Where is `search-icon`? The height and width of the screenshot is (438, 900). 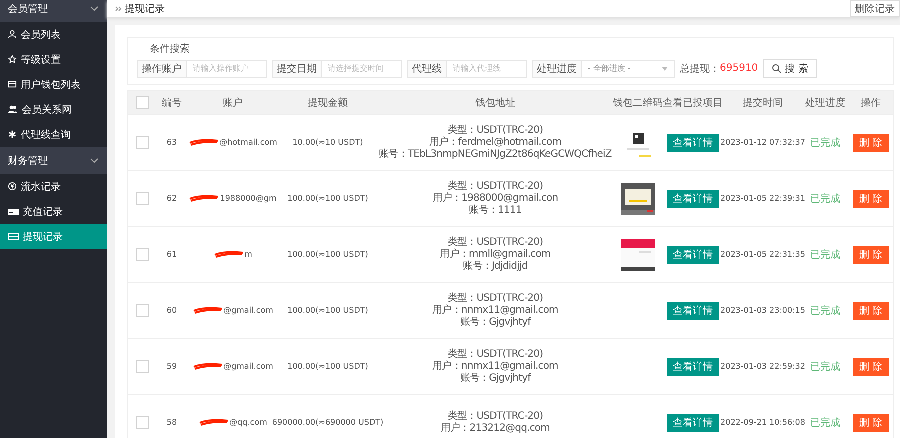 search-icon is located at coordinates (777, 69).